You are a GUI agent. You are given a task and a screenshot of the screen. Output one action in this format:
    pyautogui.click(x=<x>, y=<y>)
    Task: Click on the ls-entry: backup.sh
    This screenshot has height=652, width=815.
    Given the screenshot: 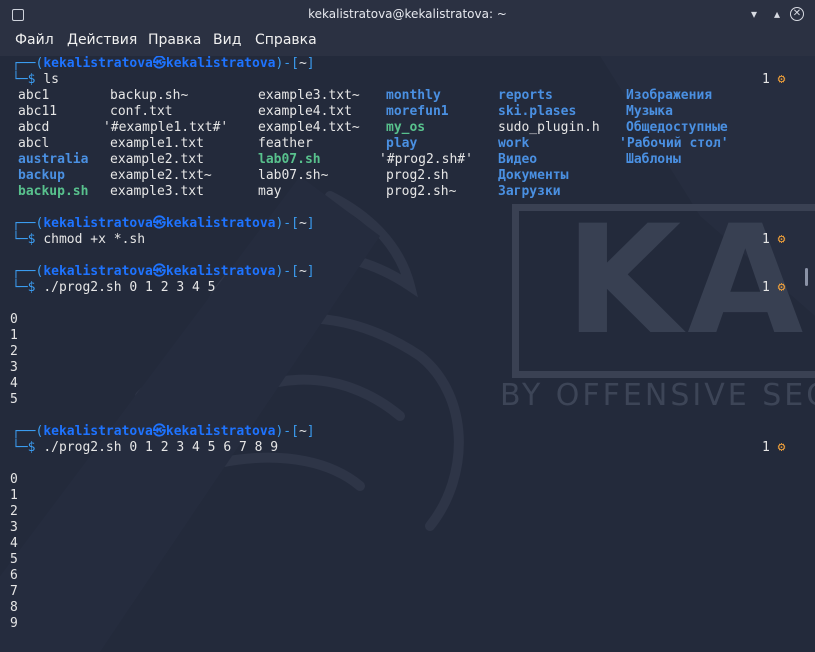 What is the action you would take?
    pyautogui.click(x=53, y=191)
    